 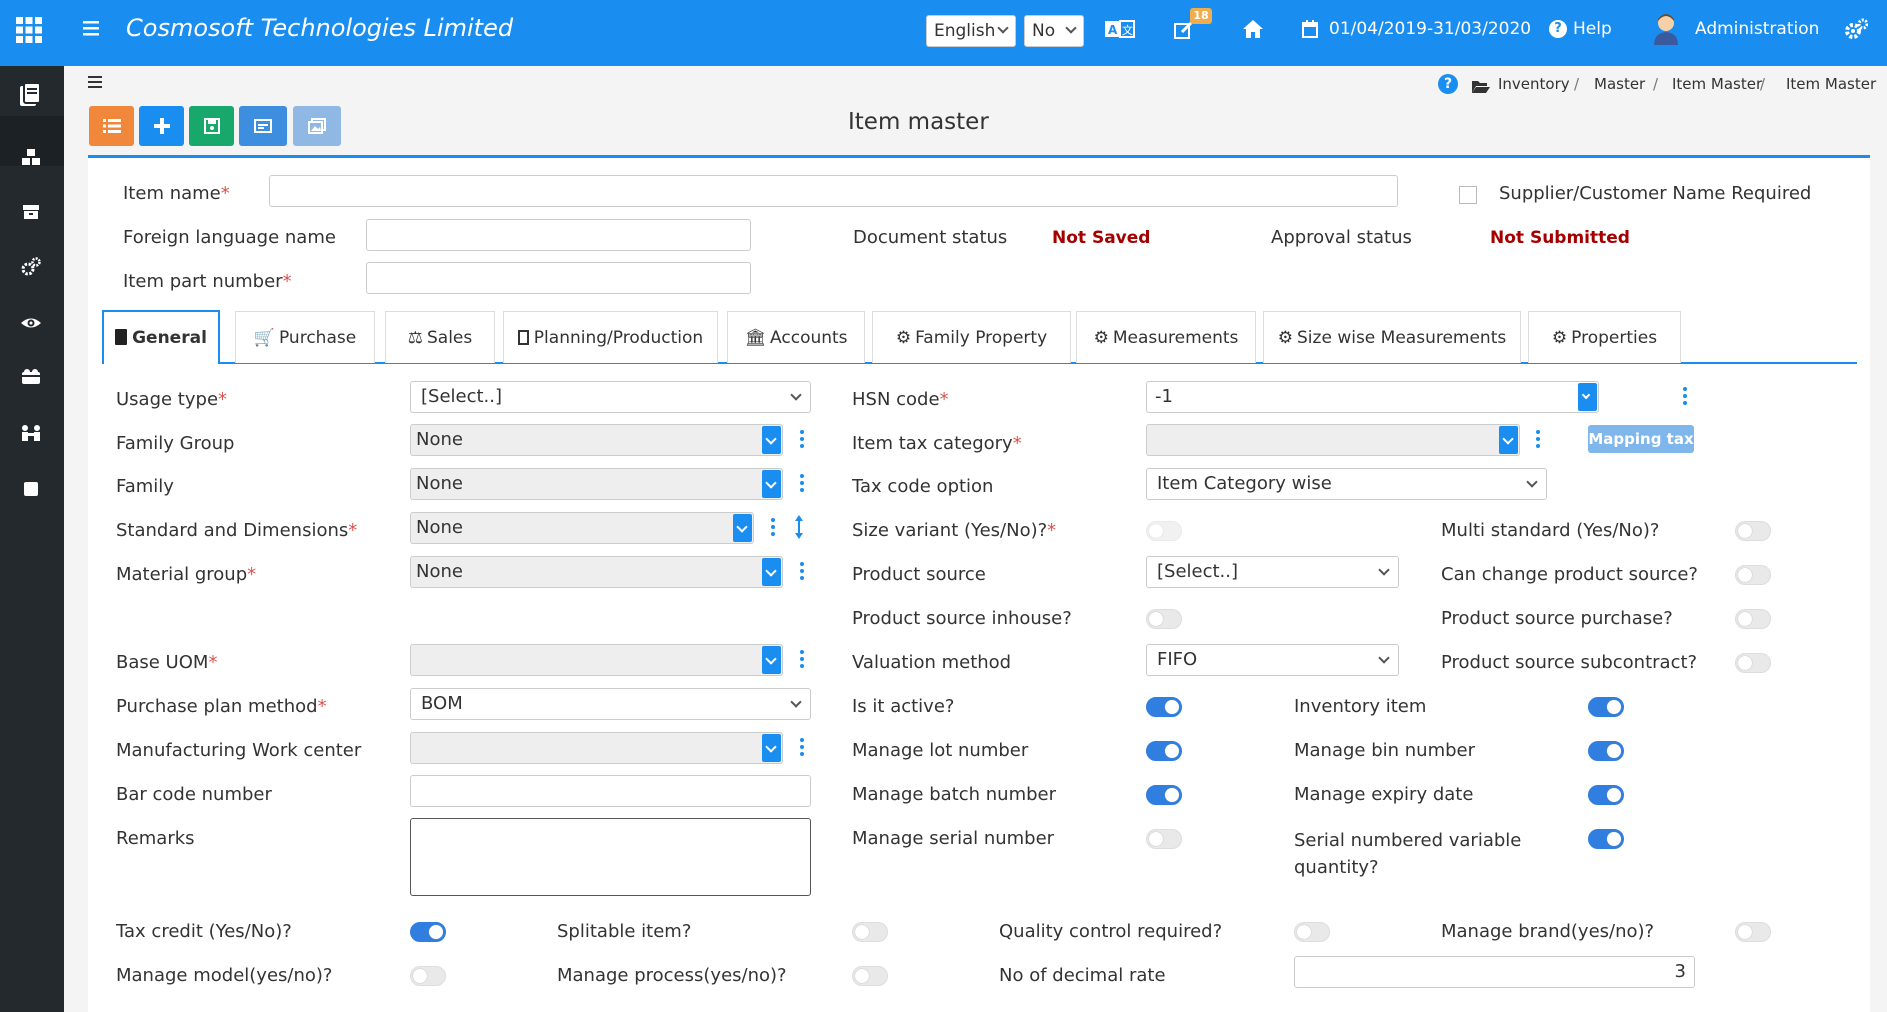 I want to click on user-avatar-icon, so click(x=1666, y=29).